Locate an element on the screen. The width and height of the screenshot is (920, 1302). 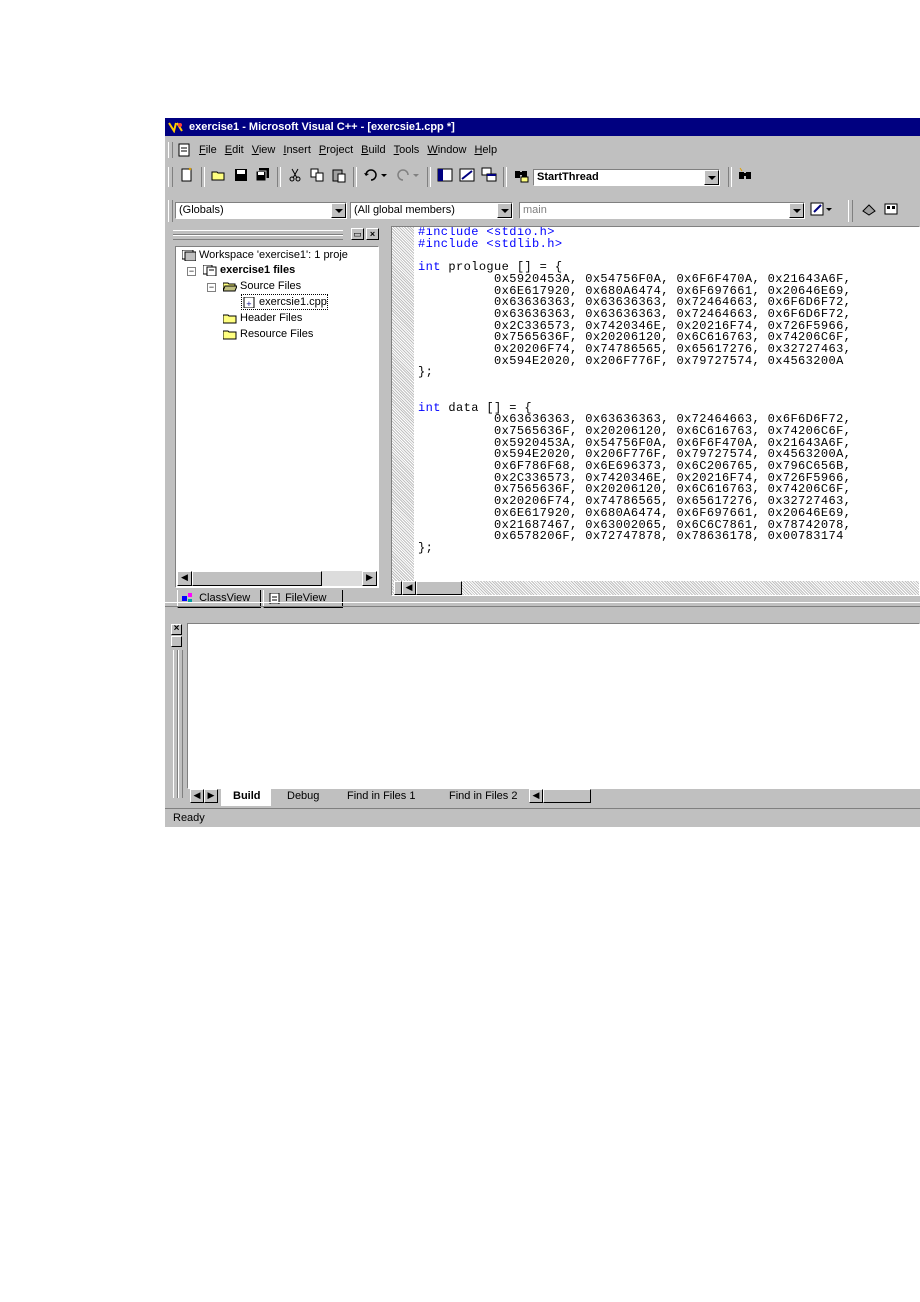
workspace-grip is located at coordinates (258, 237).